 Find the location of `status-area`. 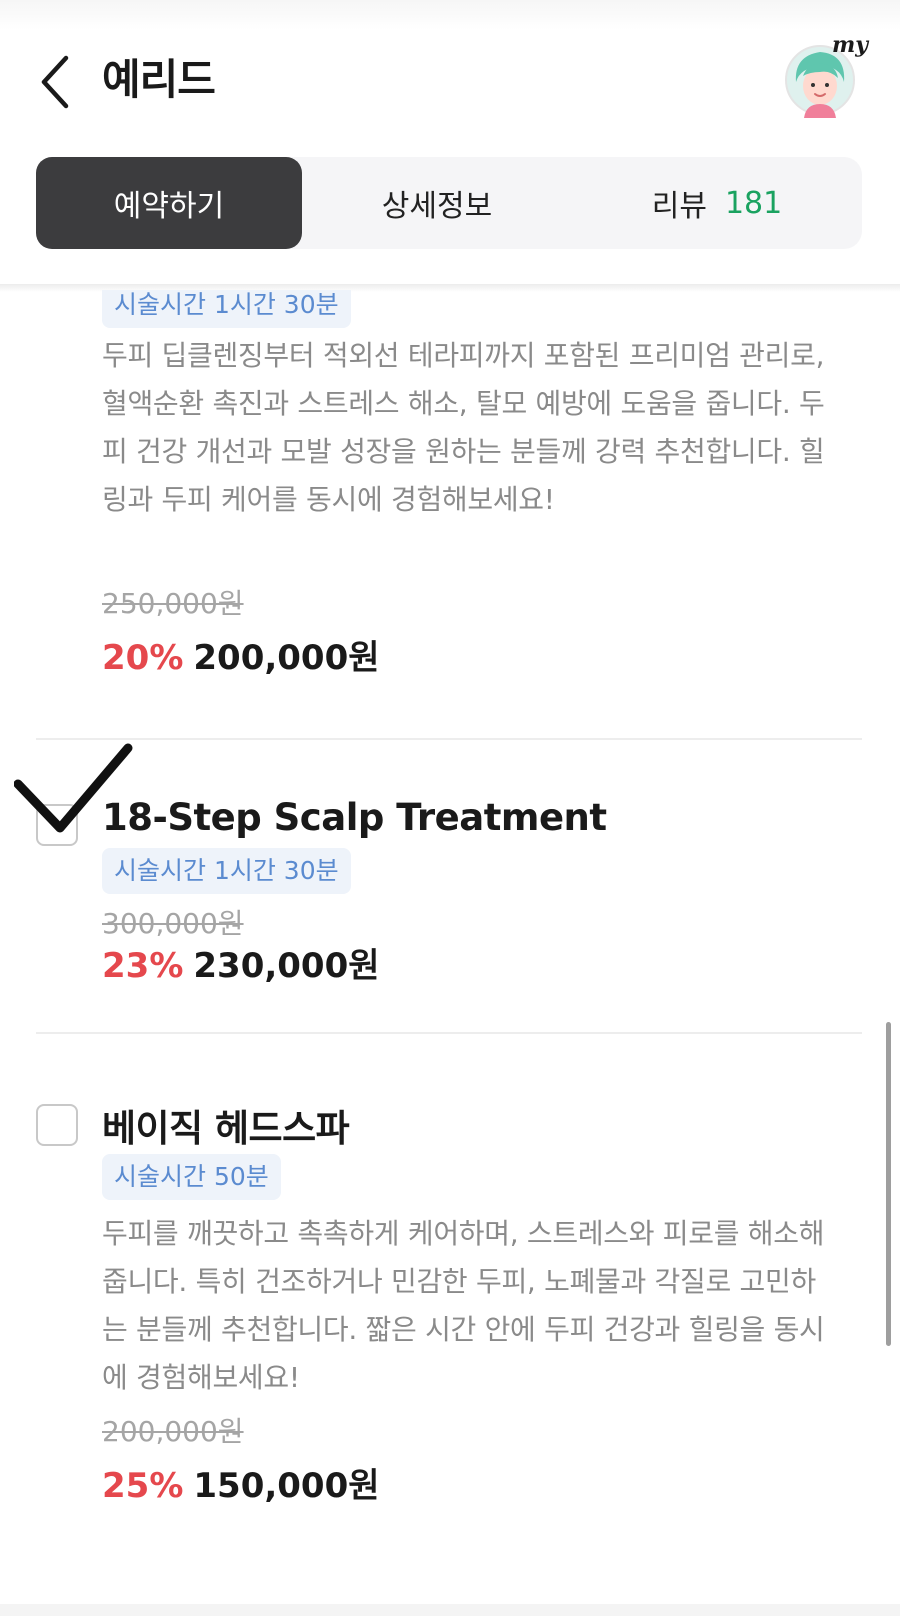

status-area is located at coordinates (450, 15).